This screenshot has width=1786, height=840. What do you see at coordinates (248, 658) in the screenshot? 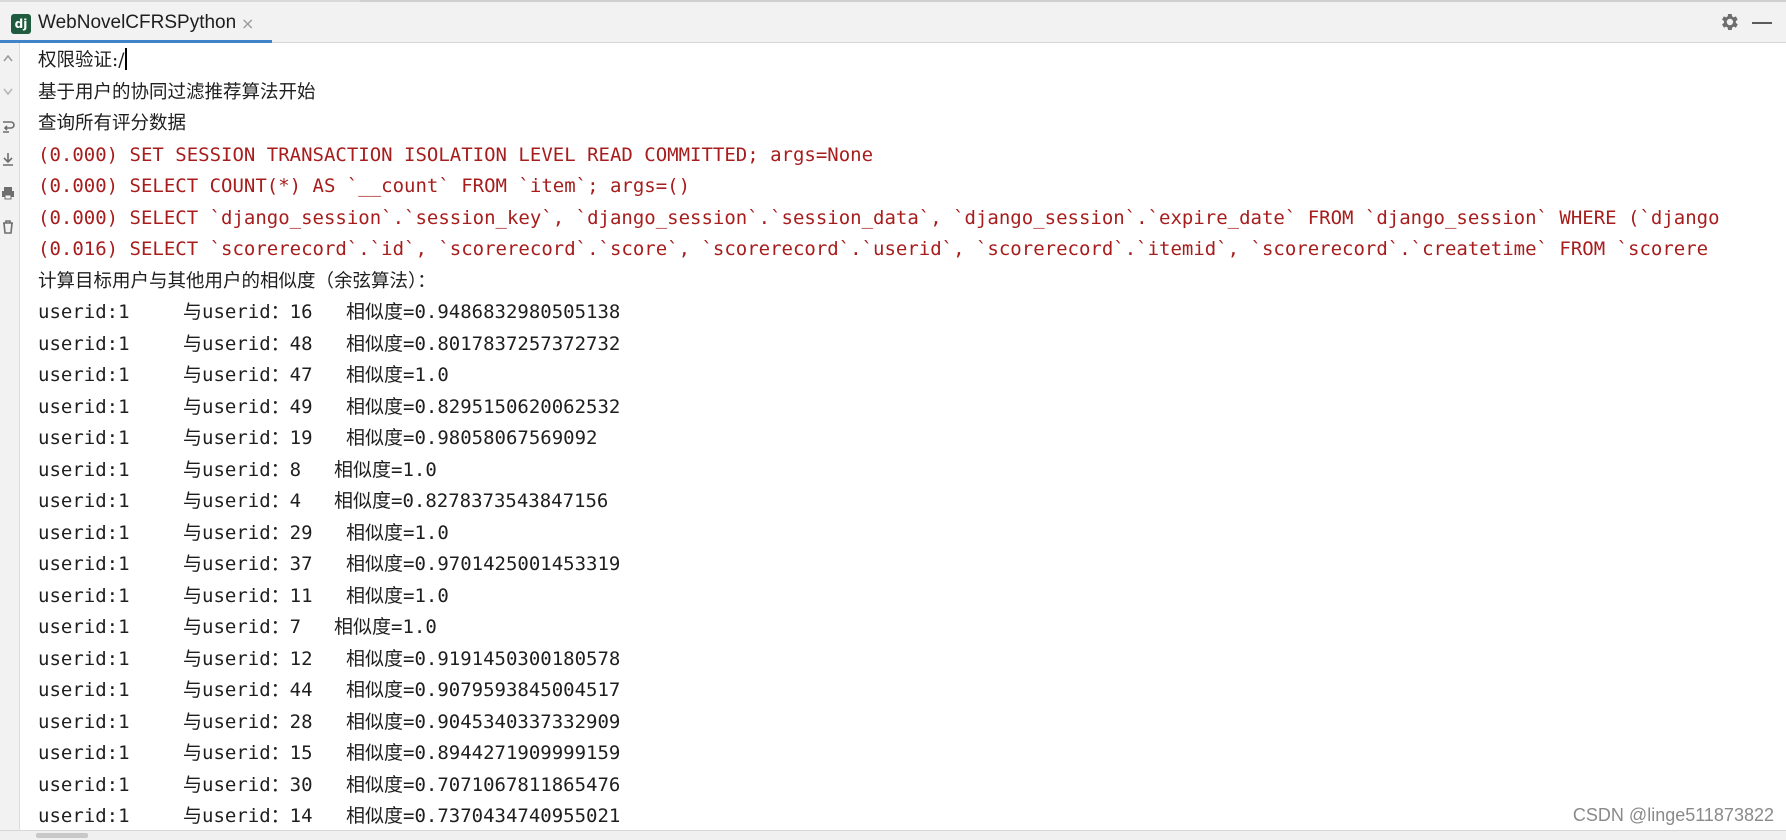
I see `target-userid: 与userid：12` at bounding box center [248, 658].